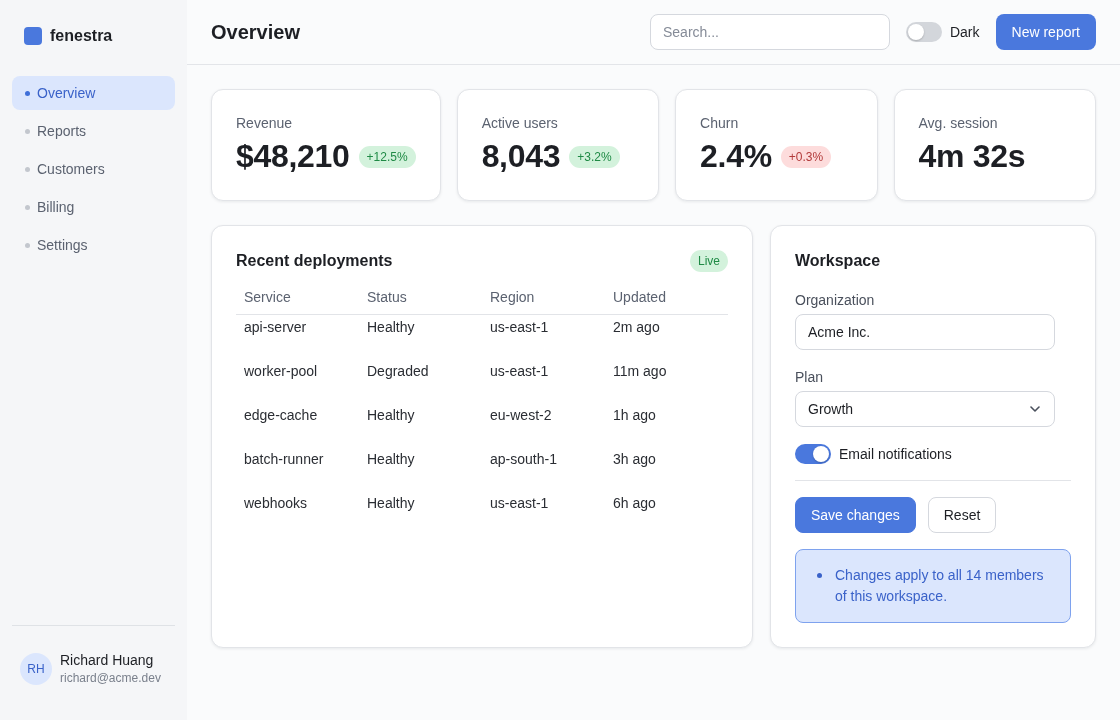  Describe the element at coordinates (93, 169) in the screenshot. I see `nav-item: Customers` at that location.